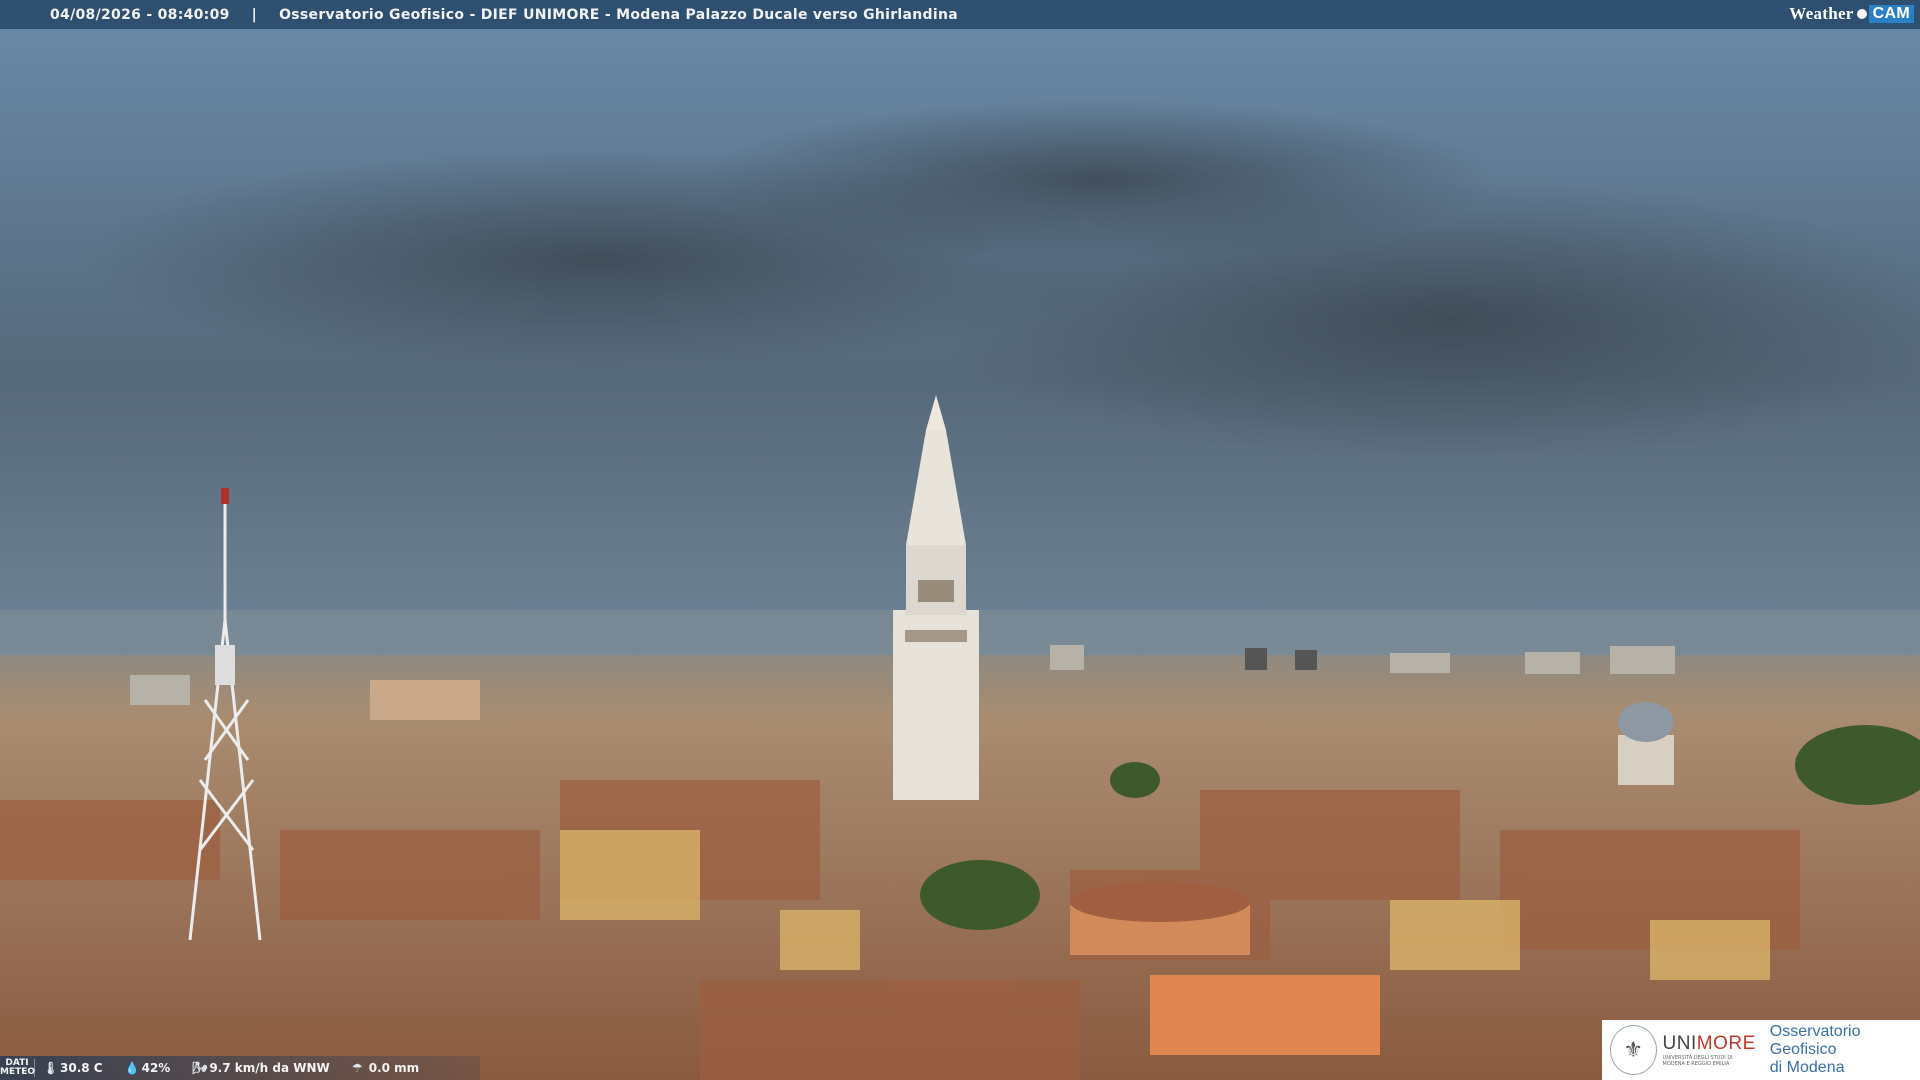  I want to click on timestamp: 04/08/2026 - 08:40:09, so click(140, 14).